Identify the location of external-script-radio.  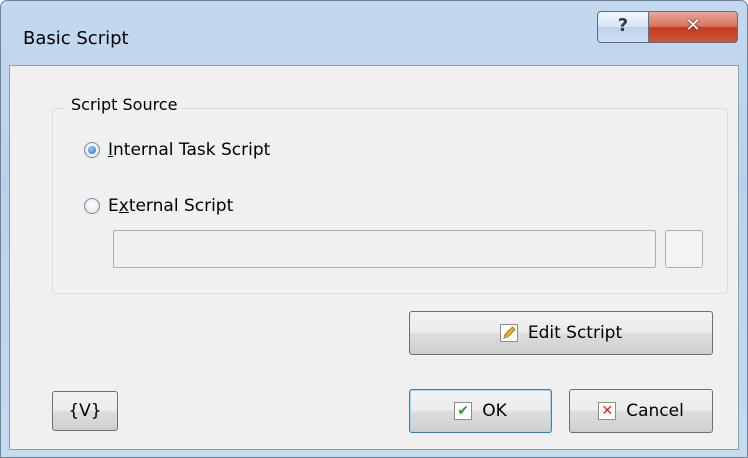
(92, 206).